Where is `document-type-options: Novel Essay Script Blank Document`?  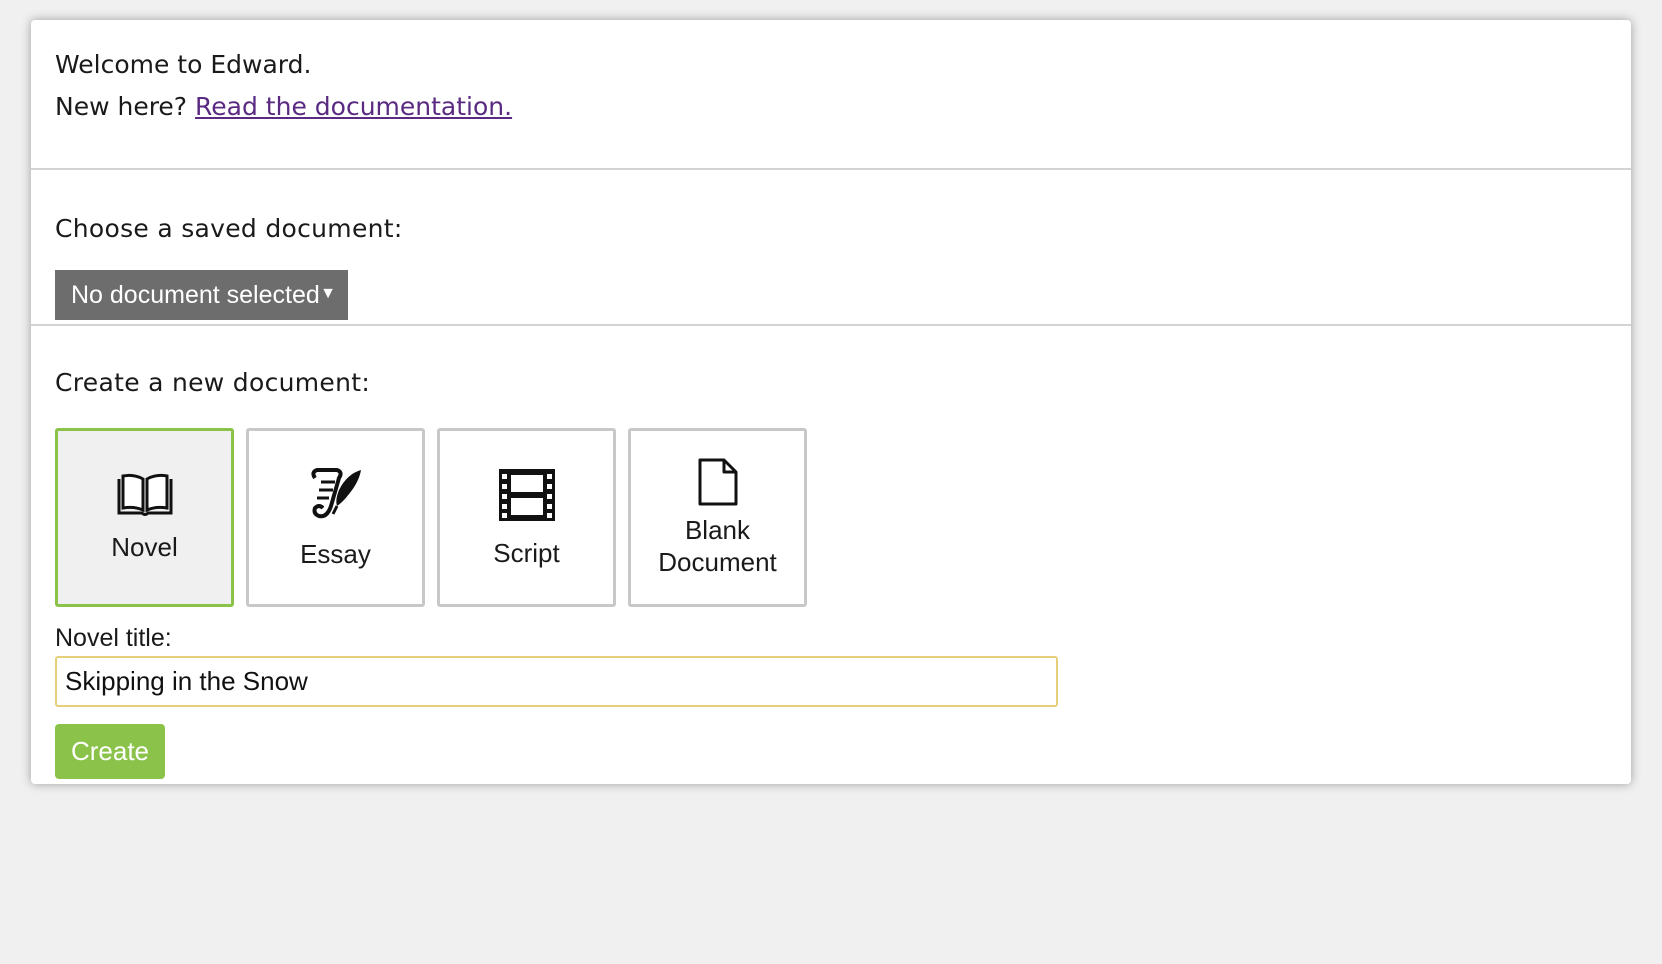 document-type-options: Novel Essay Script Blank Document is located at coordinates (431, 517).